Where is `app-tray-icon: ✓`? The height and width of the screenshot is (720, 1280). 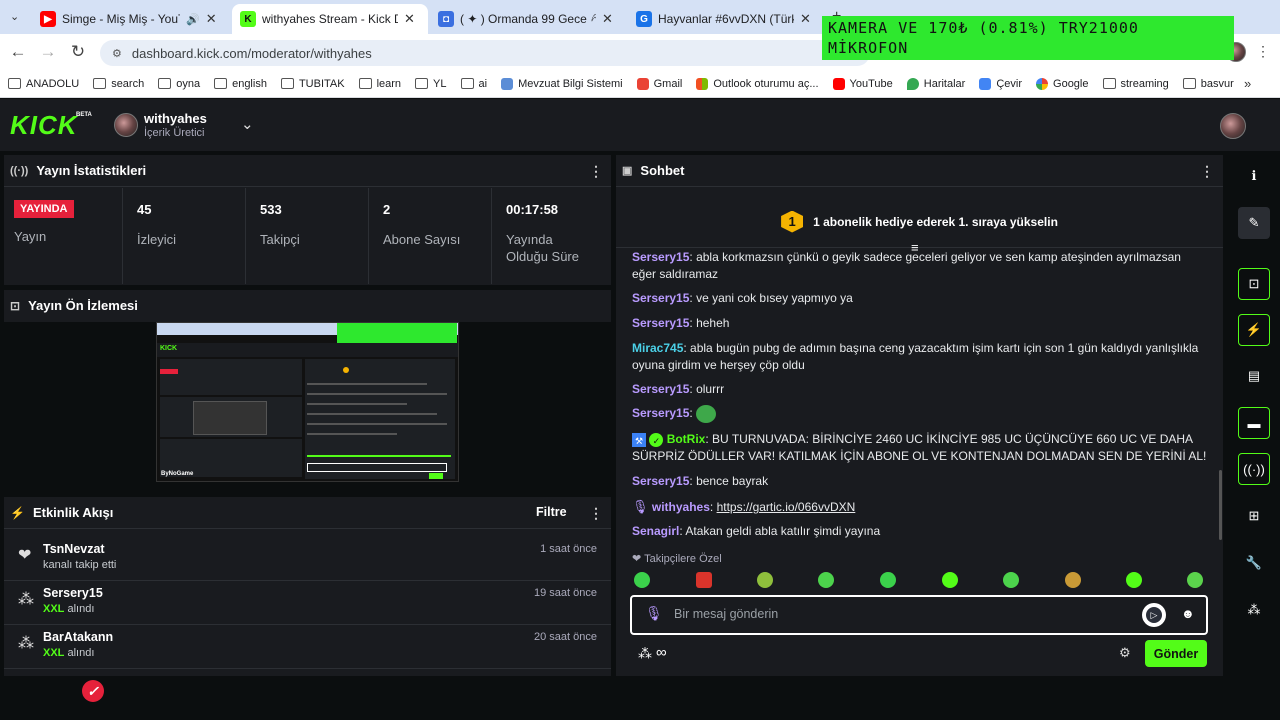
app-tray-icon: ✓ is located at coordinates (93, 691).